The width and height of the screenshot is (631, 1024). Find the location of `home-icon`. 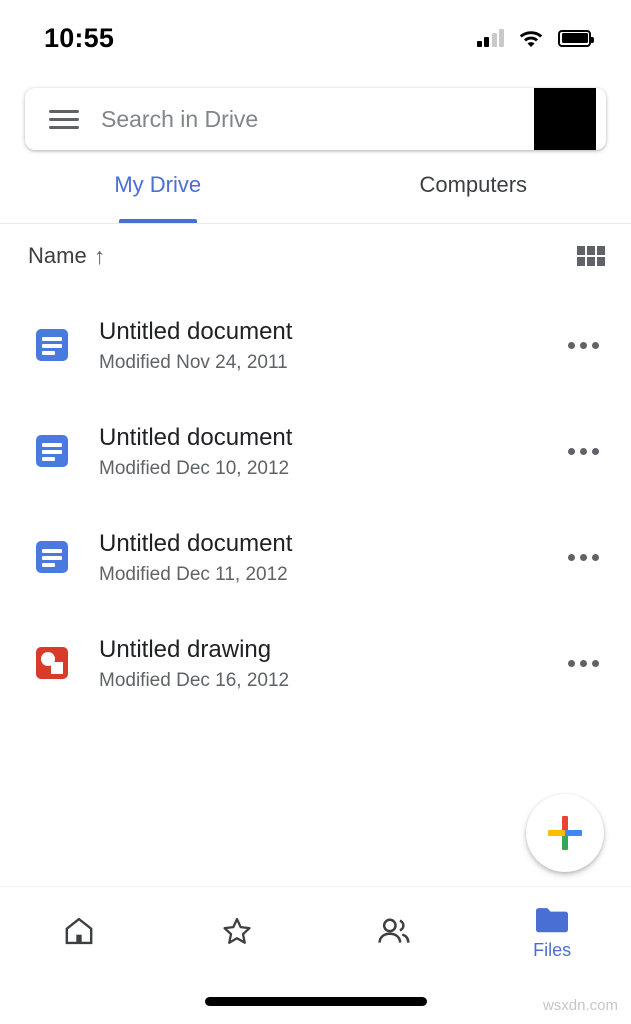

home-icon is located at coordinates (79, 931).